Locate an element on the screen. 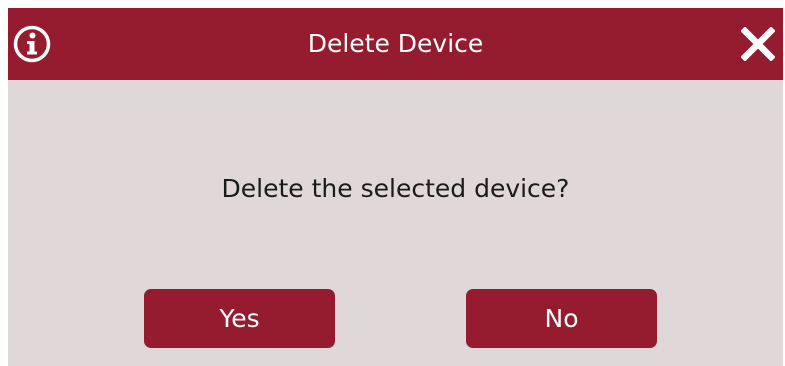  dialog-title: Delete Device is located at coordinates (395, 43).